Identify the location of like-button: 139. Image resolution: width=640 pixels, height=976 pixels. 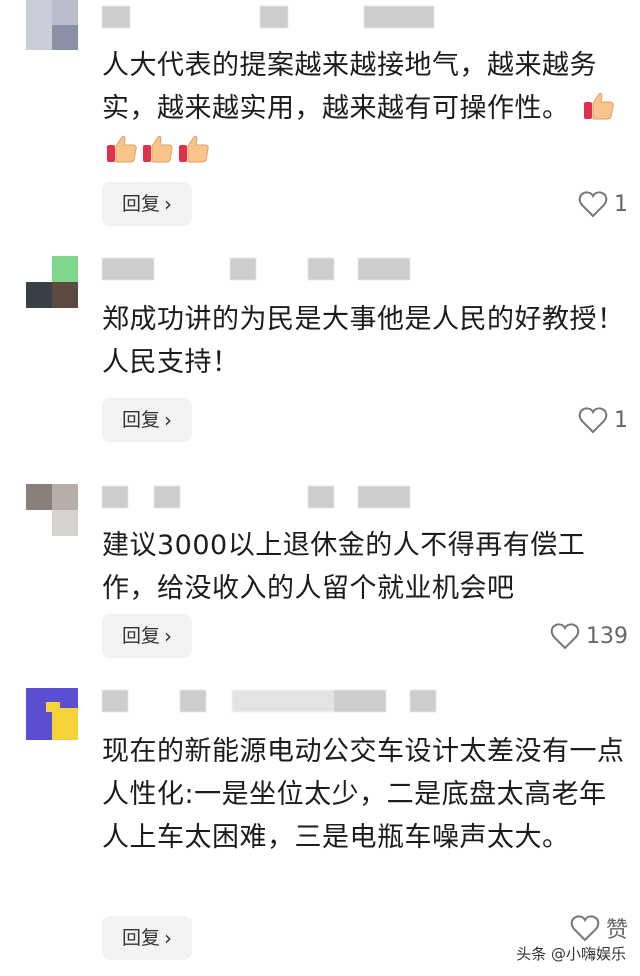
(589, 636).